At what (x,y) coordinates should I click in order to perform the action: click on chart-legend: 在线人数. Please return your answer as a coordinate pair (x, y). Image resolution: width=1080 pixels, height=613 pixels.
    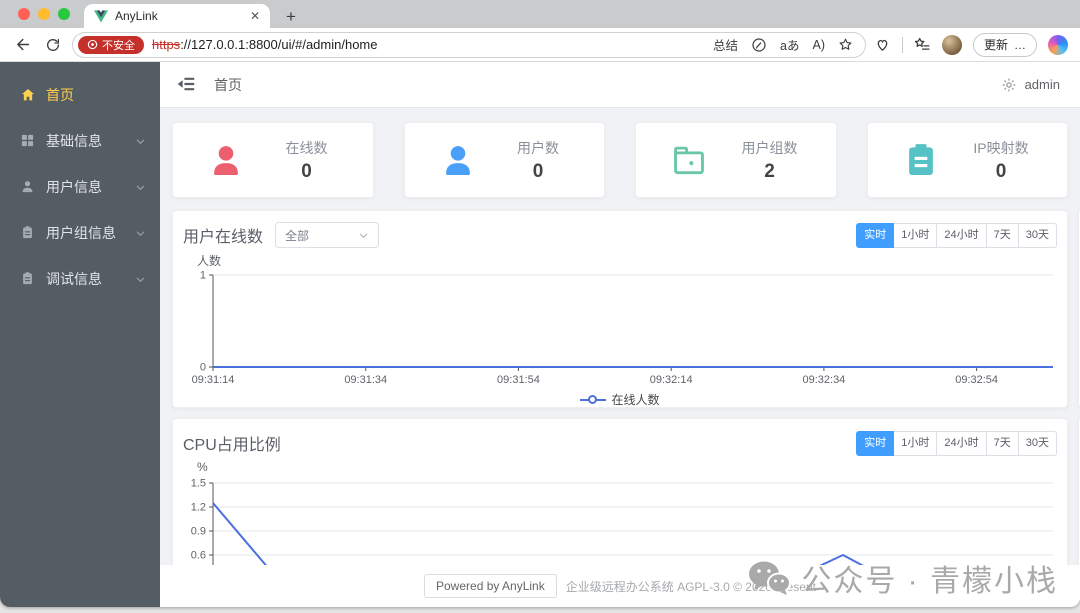
    Looking at the image, I should click on (620, 399).